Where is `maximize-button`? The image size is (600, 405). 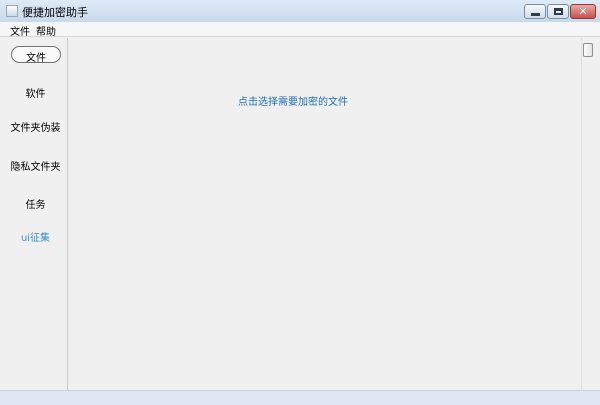 maximize-button is located at coordinates (558, 11).